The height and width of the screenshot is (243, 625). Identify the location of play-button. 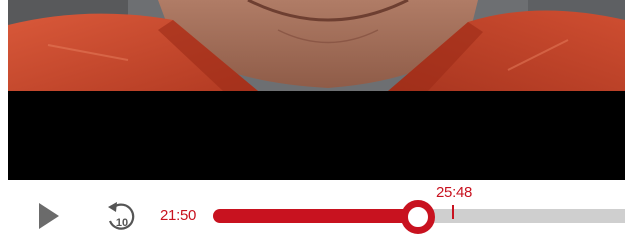
(49, 216).